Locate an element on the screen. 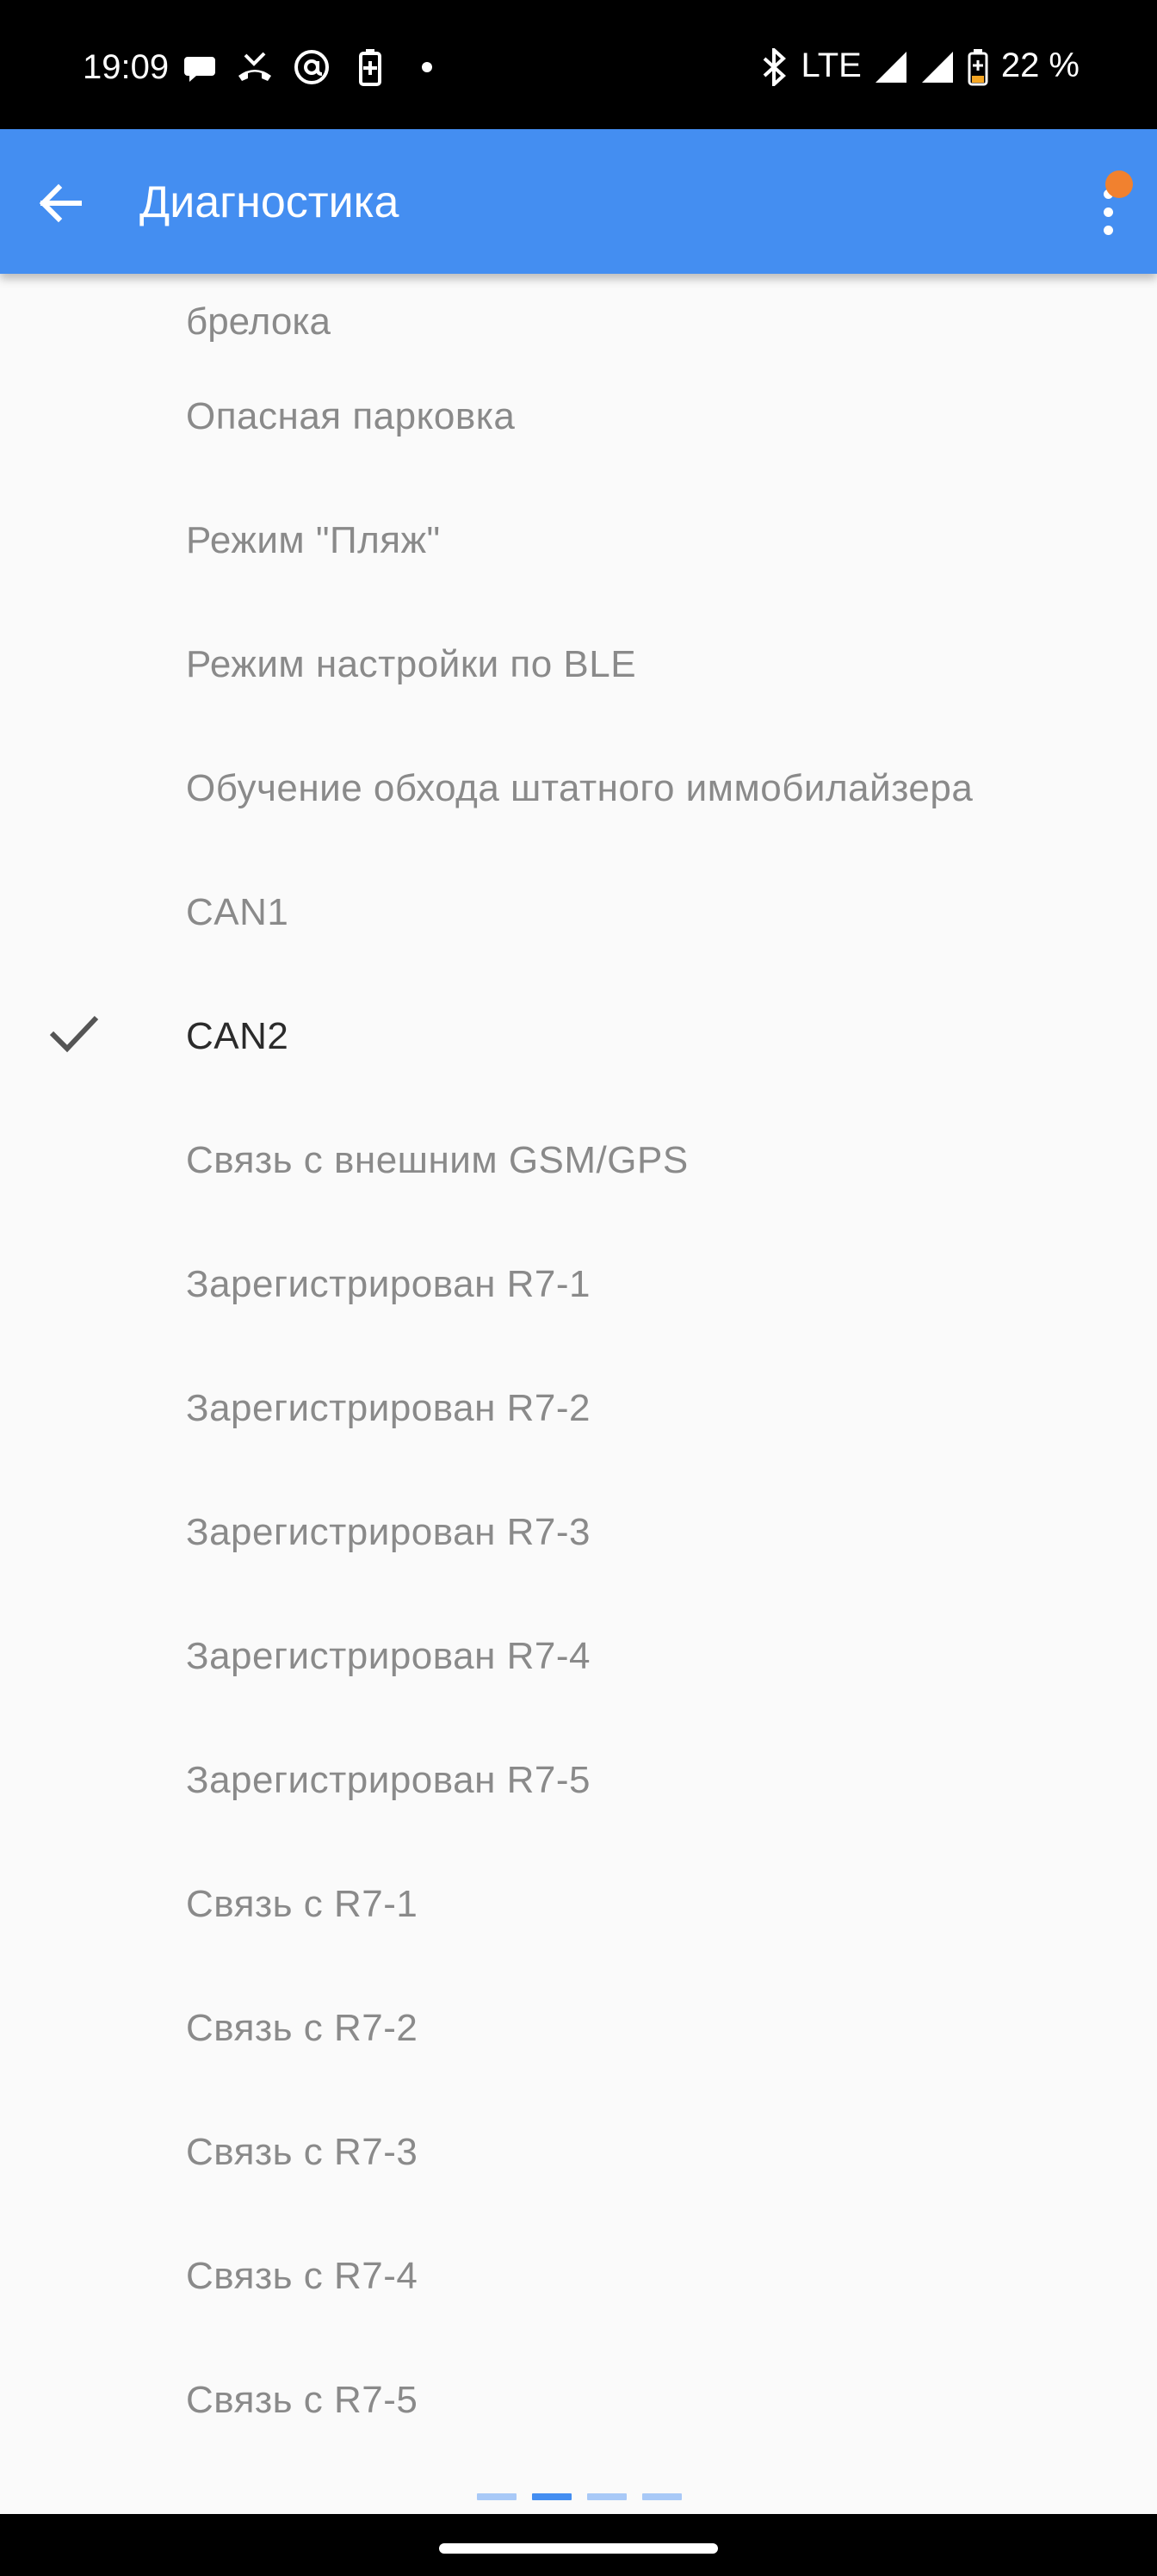  network-type: LTE is located at coordinates (832, 65).